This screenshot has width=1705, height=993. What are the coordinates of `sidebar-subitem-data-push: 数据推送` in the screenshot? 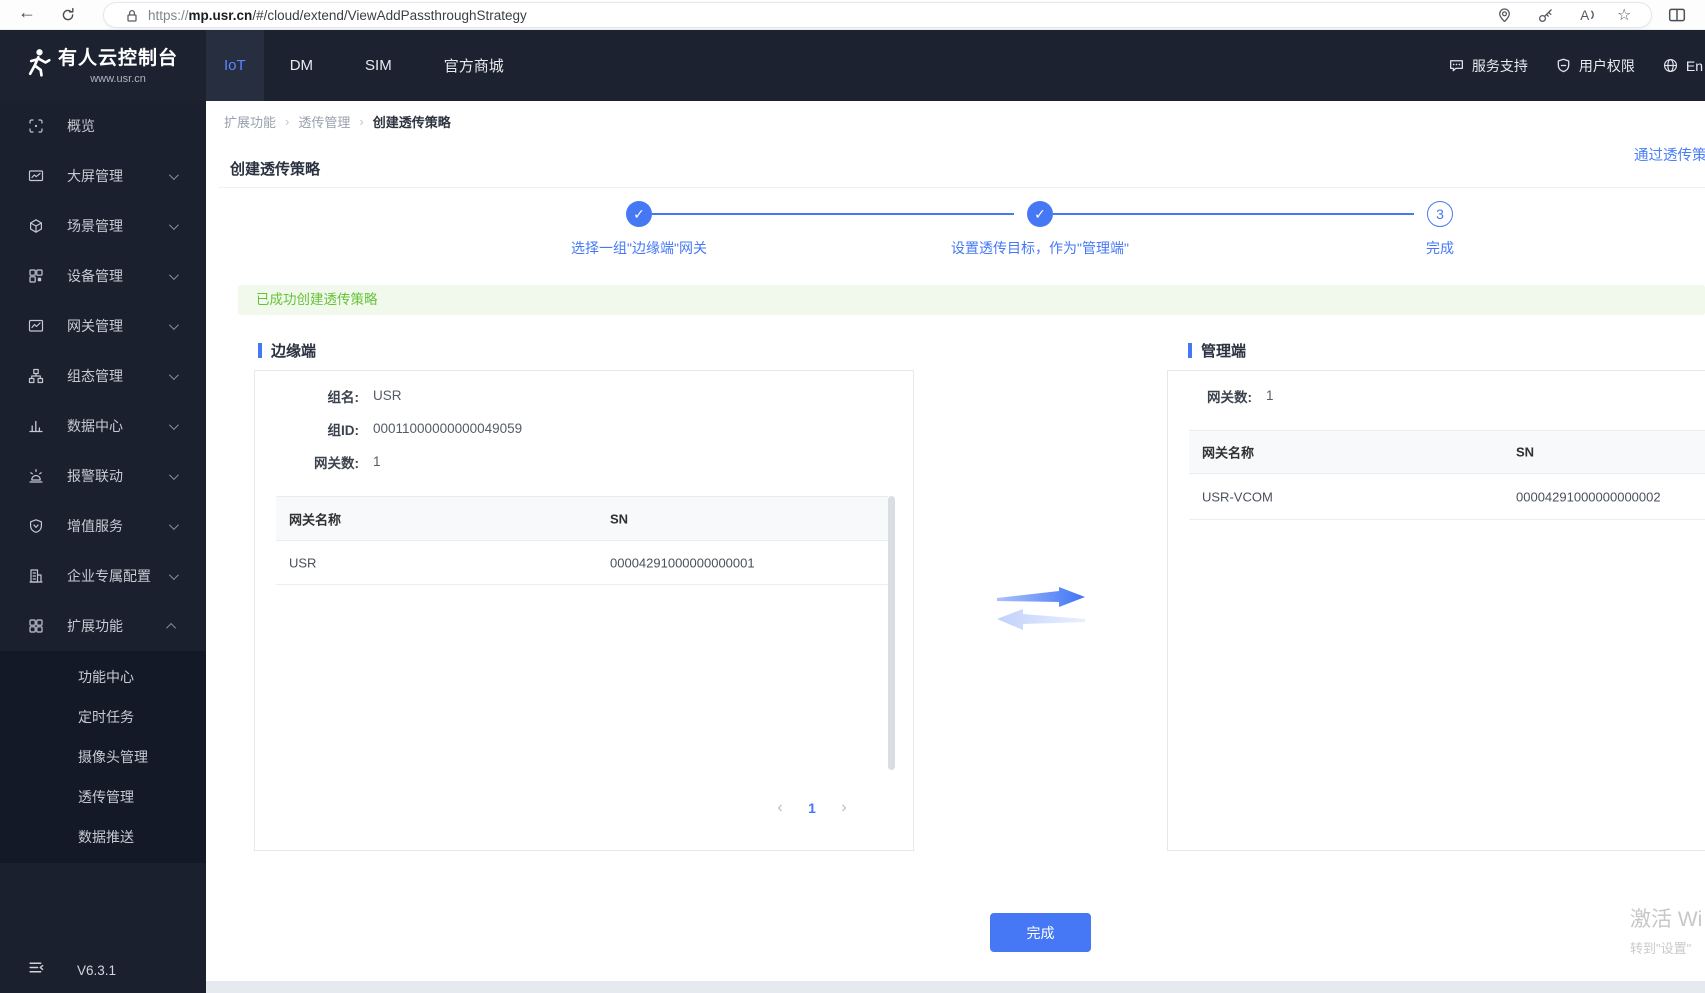 It's located at (103, 837).